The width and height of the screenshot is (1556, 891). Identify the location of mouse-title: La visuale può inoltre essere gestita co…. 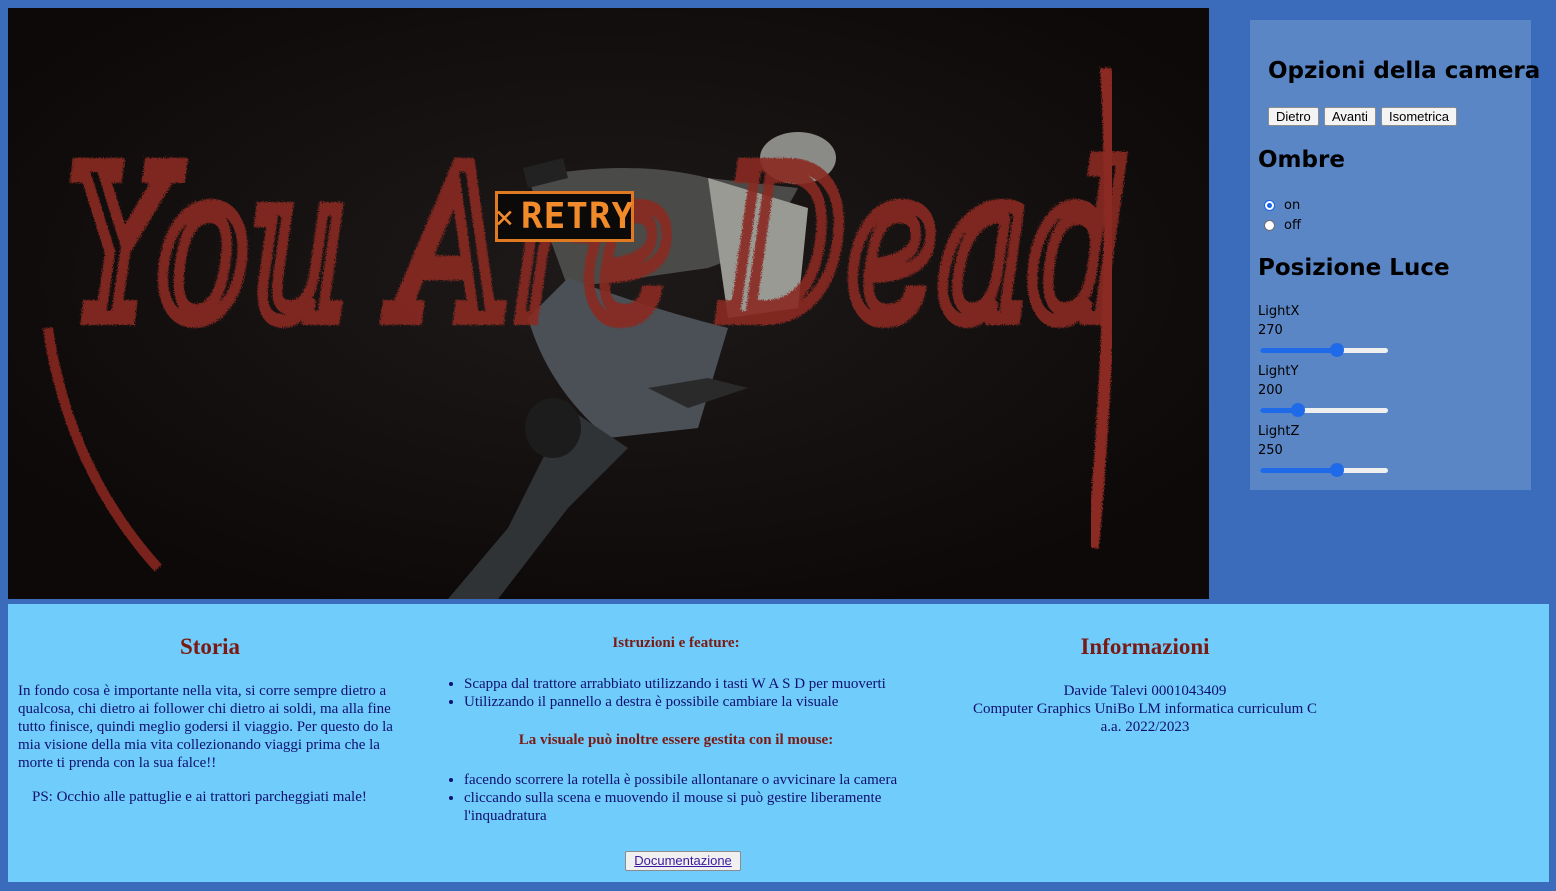
(676, 740).